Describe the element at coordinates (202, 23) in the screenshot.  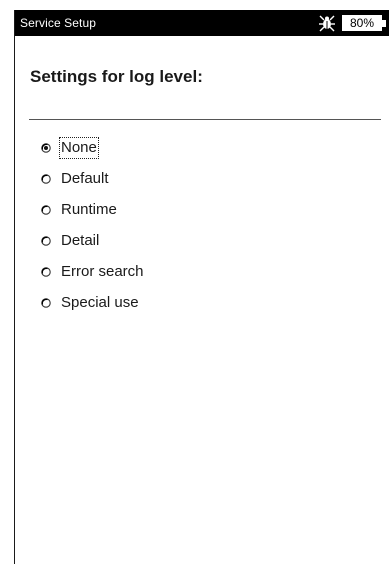
I see `title-bar: Service Setup 80%` at that location.